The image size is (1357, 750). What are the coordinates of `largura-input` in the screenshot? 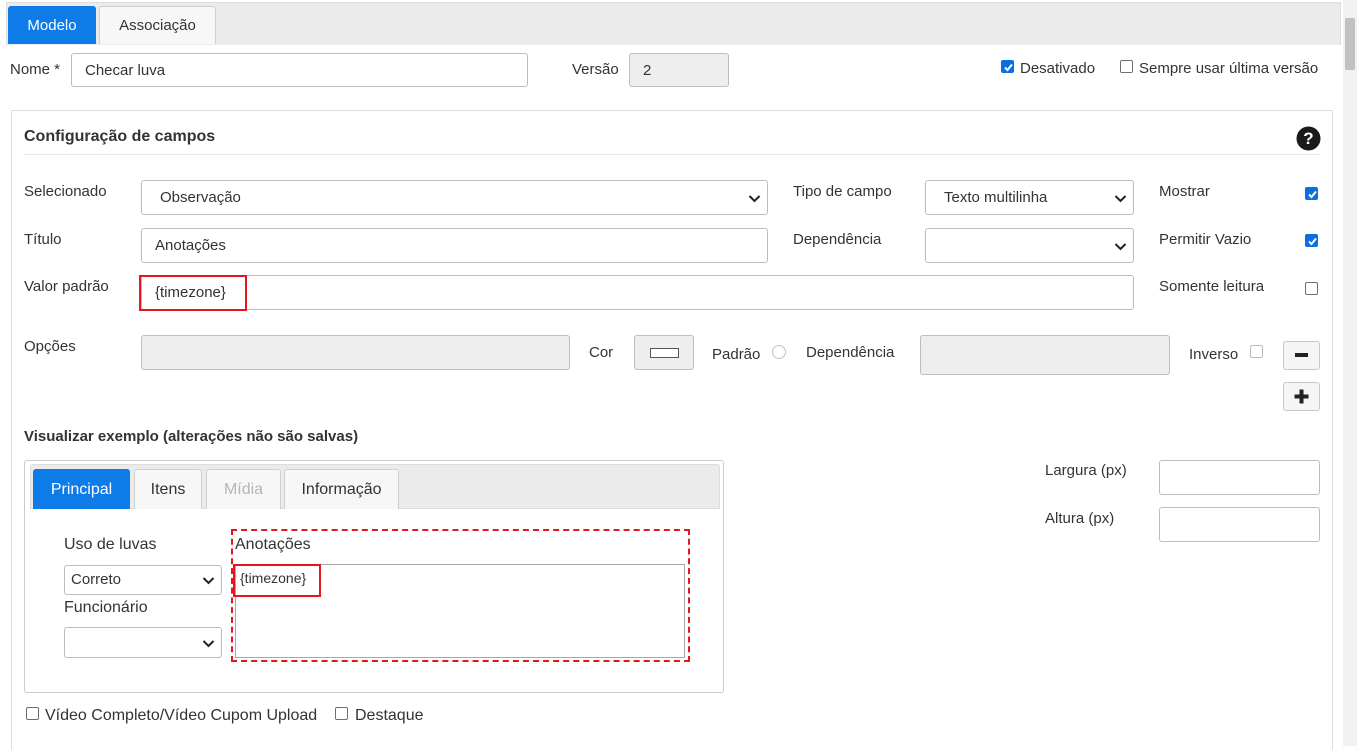 It's located at (1239, 477).